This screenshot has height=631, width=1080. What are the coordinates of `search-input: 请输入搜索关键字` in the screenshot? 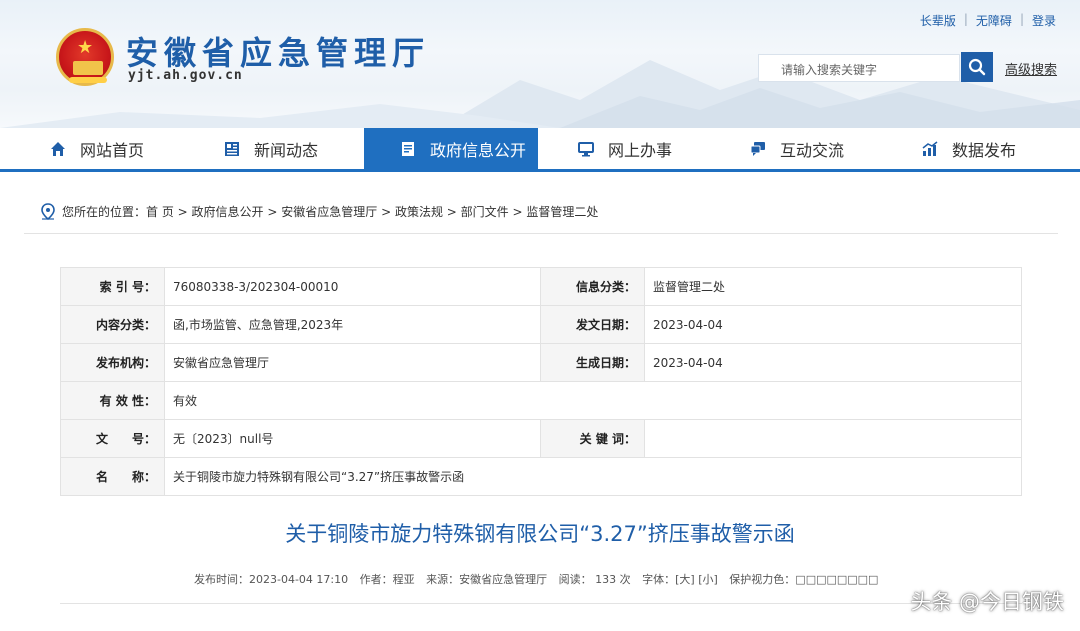 It's located at (859, 68).